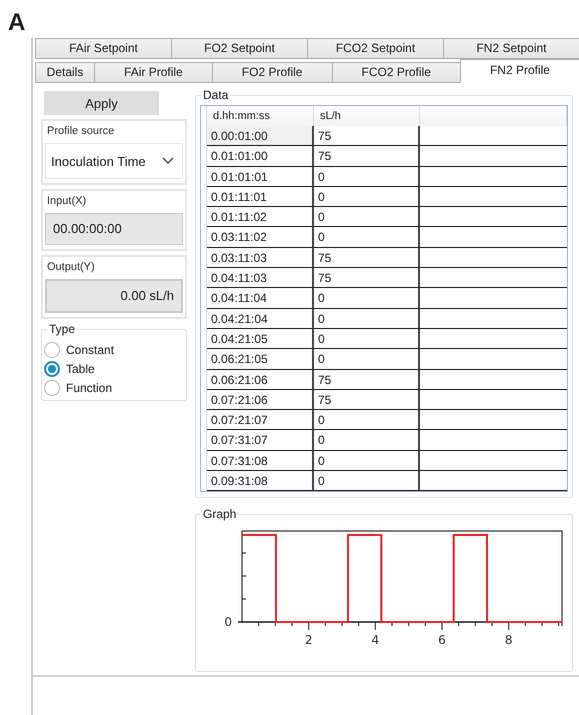  What do you see at coordinates (16, 23) in the screenshot?
I see `figure-label: A` at bounding box center [16, 23].